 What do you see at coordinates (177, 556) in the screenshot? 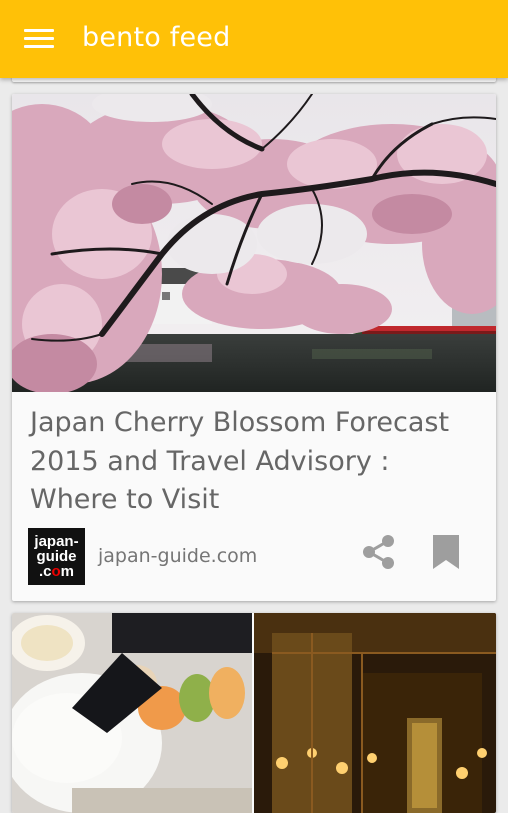
I see `source-name: japan-guide.com` at bounding box center [177, 556].